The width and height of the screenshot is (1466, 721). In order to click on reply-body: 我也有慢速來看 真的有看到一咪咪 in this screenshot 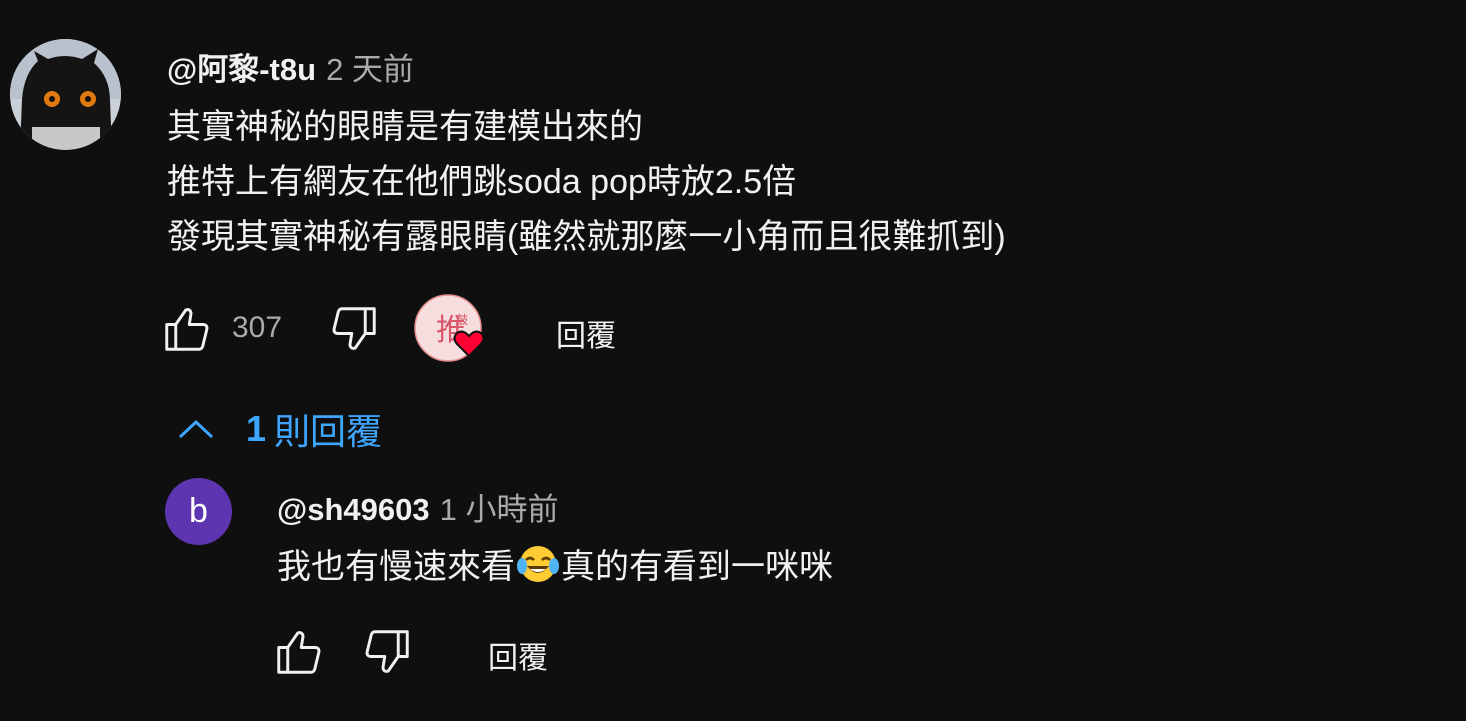, I will do `click(555, 570)`.